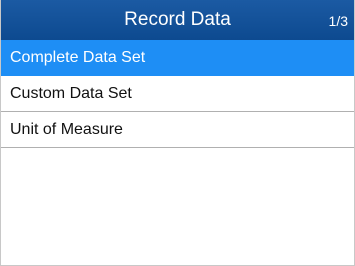 Image resolution: width=355 pixels, height=266 pixels. What do you see at coordinates (177, 58) in the screenshot?
I see `menu-item-complete-data-set: Complete Data Set` at bounding box center [177, 58].